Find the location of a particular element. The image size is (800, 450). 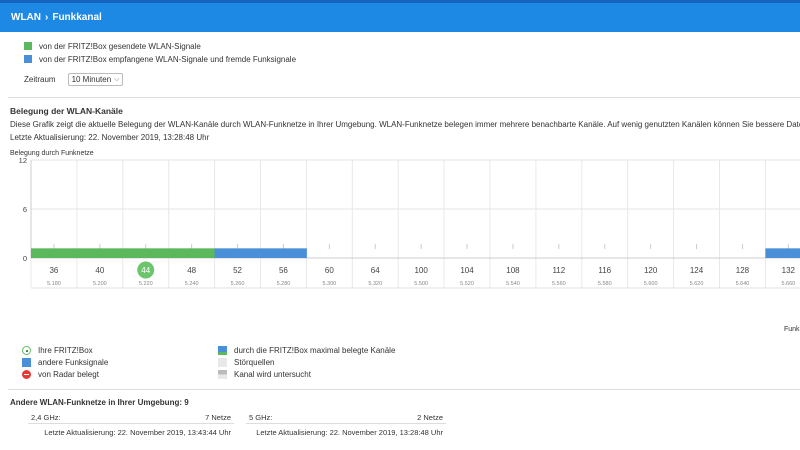

frequency-label: 5.660 is located at coordinates (788, 284).